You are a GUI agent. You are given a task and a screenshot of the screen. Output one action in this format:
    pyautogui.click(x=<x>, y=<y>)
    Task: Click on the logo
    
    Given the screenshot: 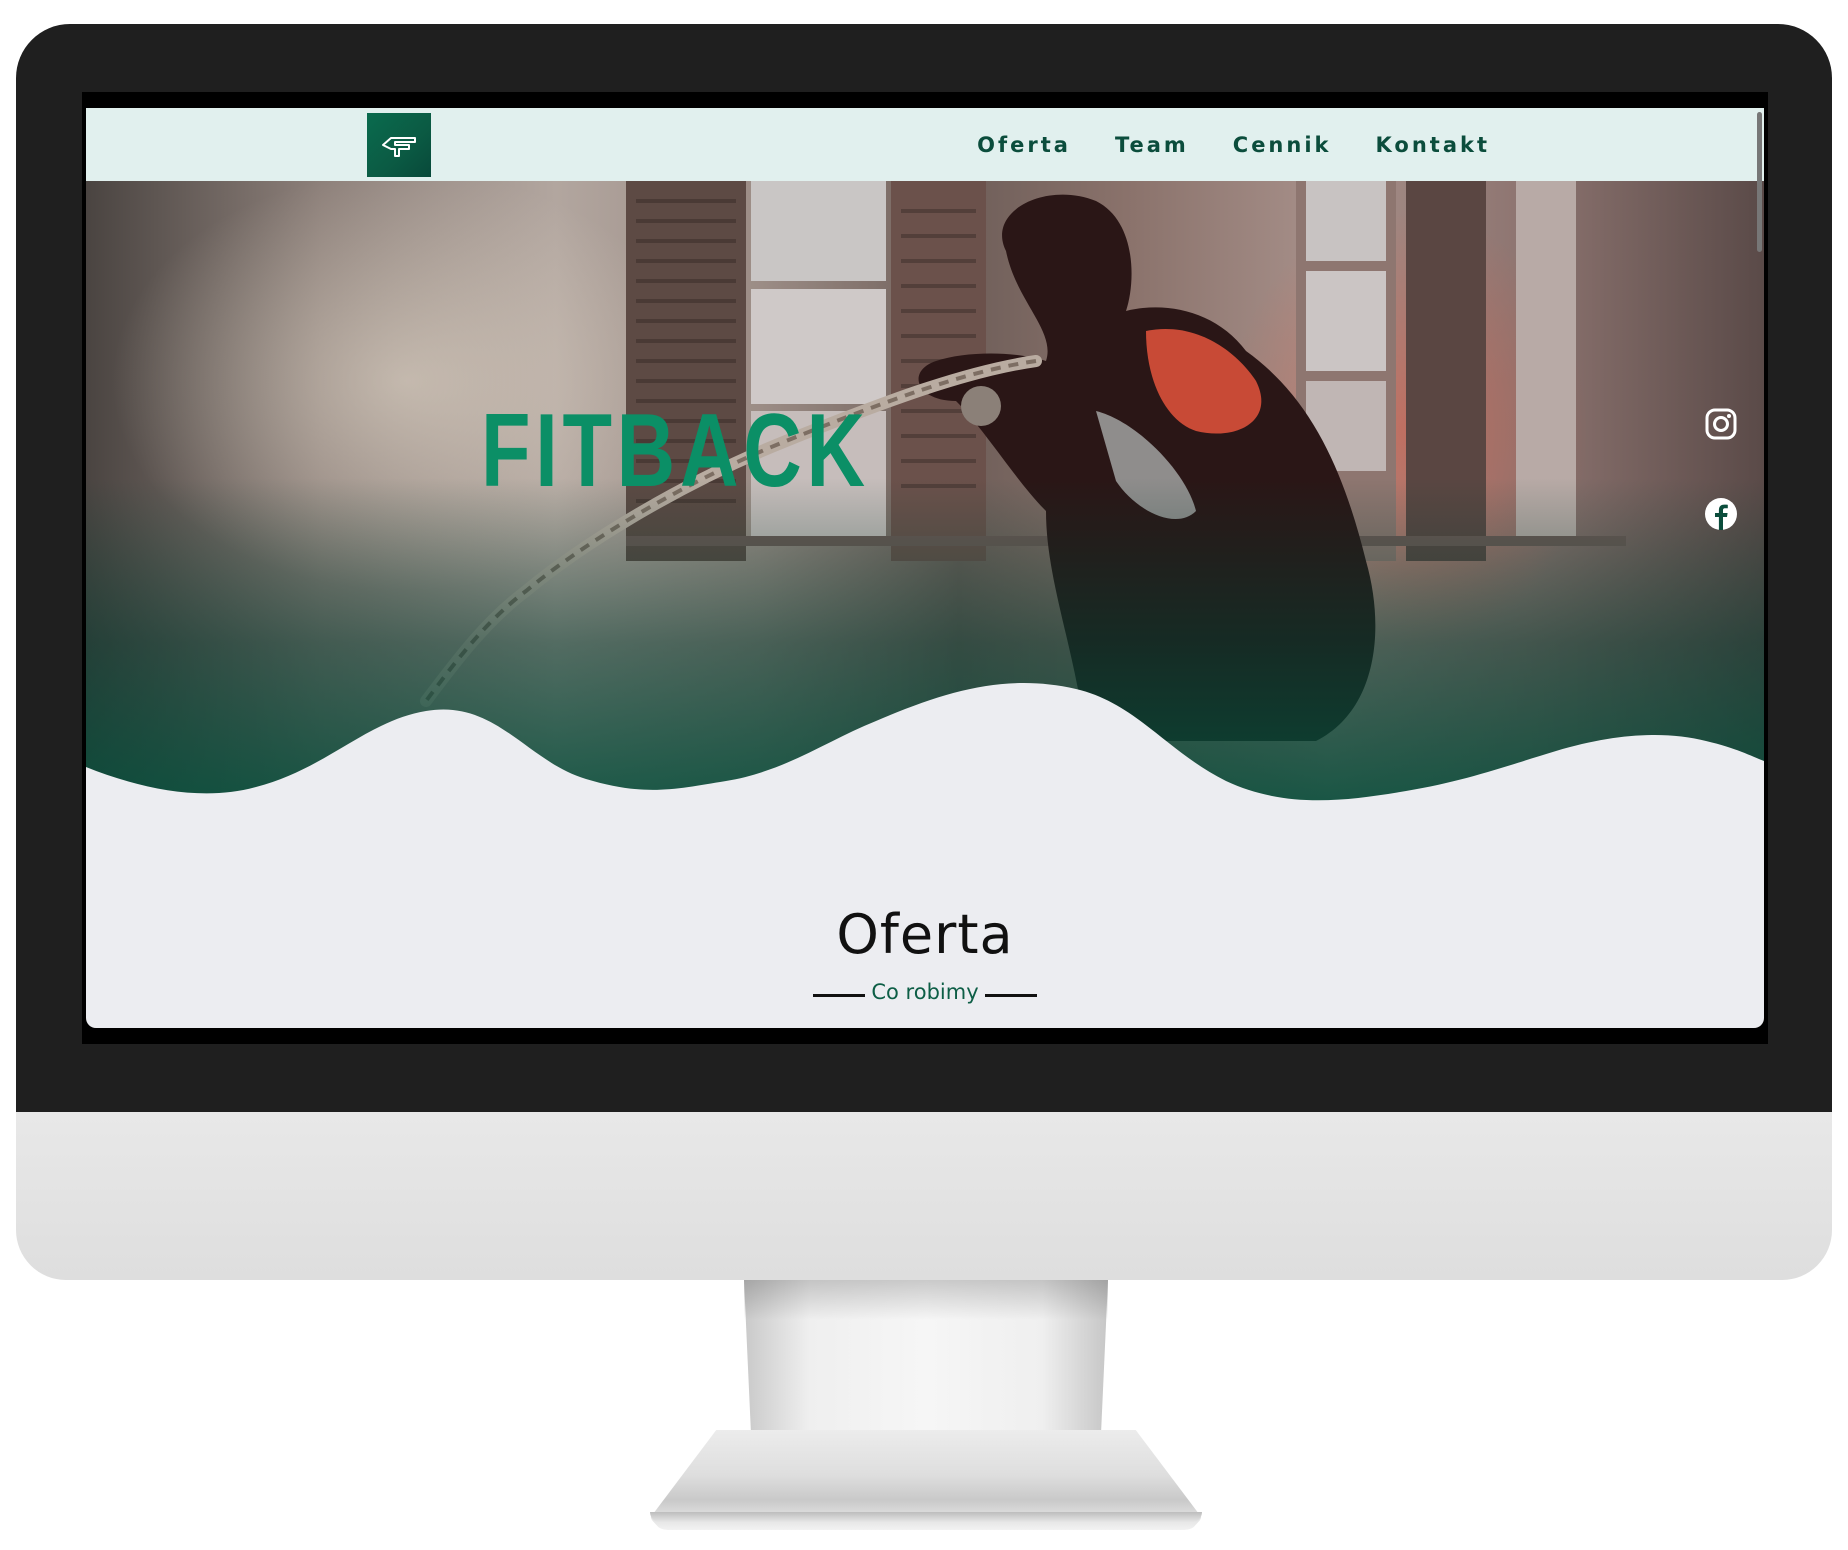 What is the action you would take?
    pyautogui.click(x=399, y=145)
    